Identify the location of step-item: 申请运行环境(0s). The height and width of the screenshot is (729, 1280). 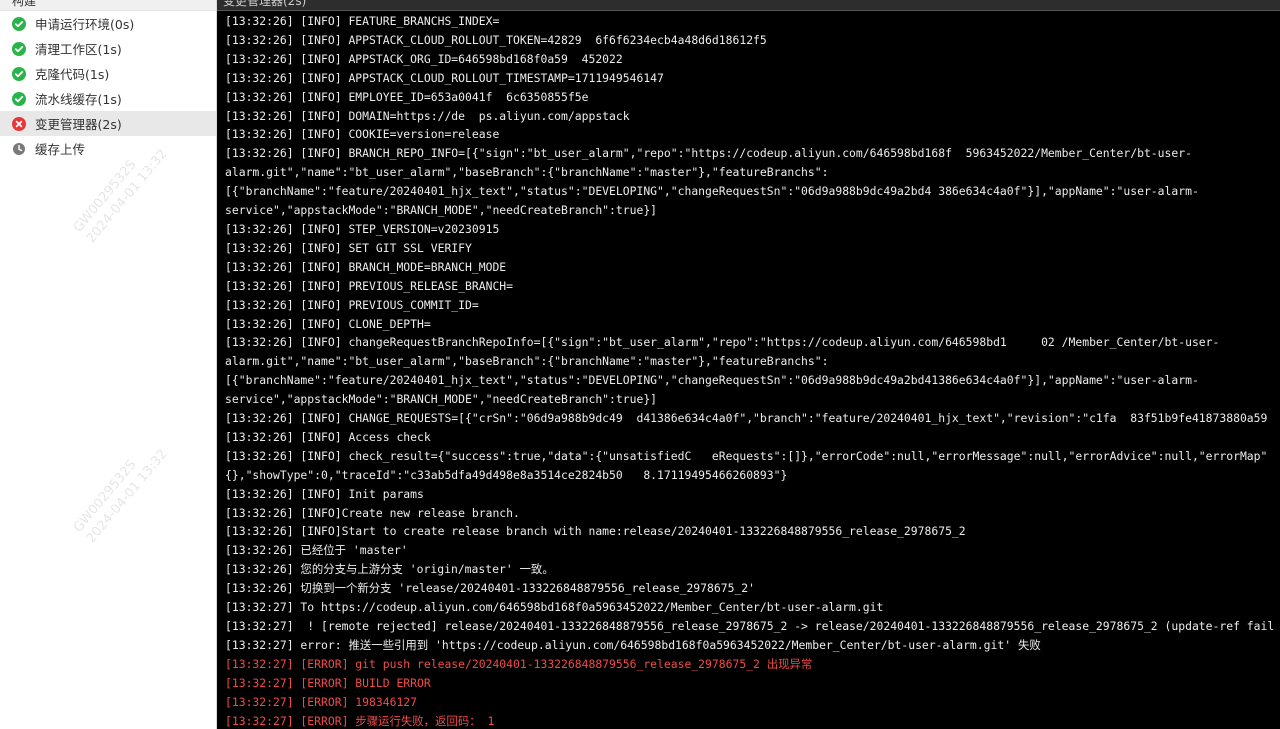
(108, 23).